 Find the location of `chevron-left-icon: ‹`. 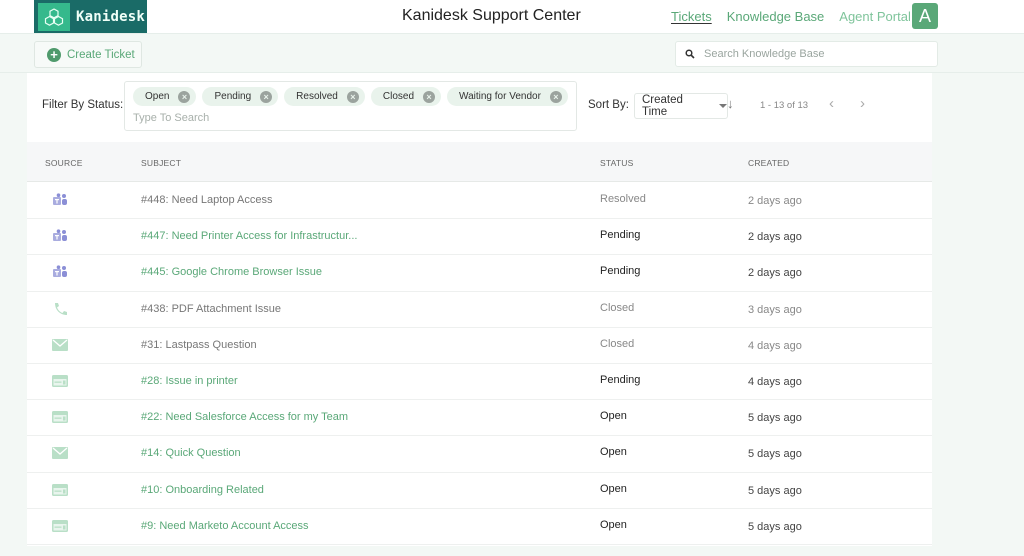

chevron-left-icon: ‹ is located at coordinates (831, 103).